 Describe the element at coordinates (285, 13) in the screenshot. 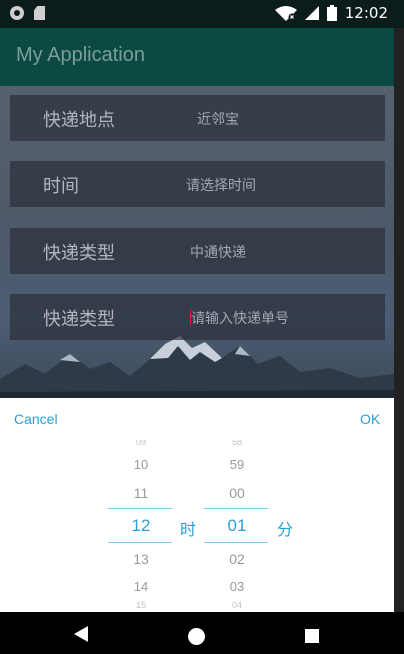

I see `wifi-icon` at that location.